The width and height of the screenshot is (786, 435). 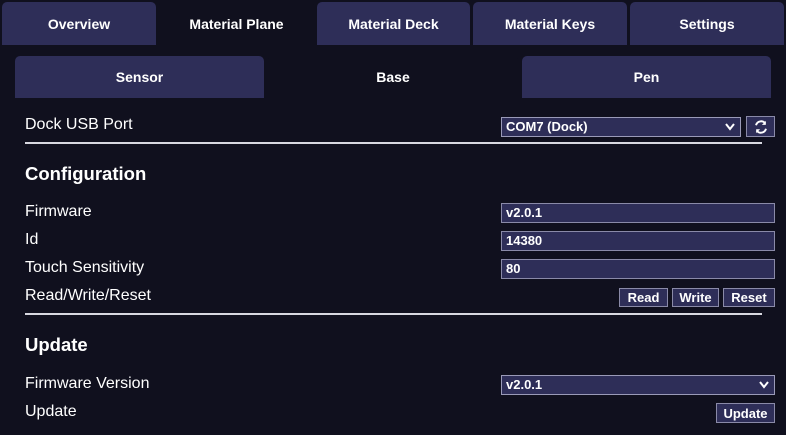 I want to click on tab-material-deck: Material Deck, so click(x=393, y=23).